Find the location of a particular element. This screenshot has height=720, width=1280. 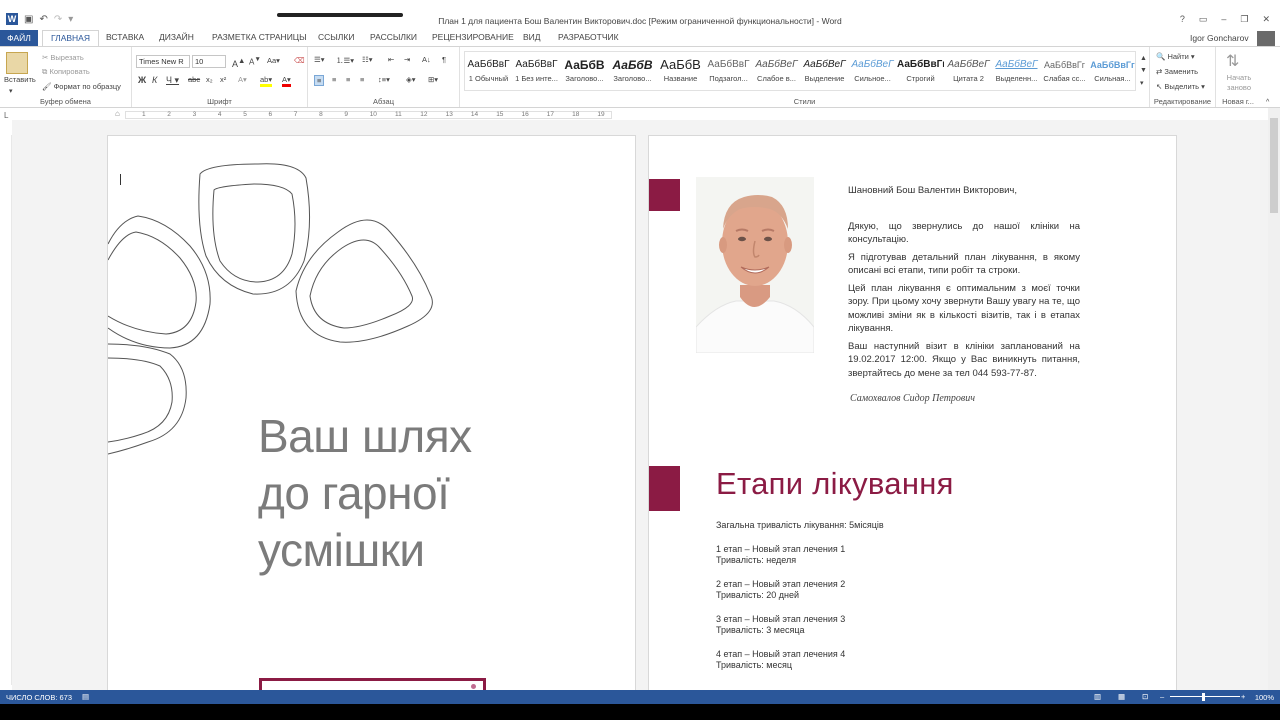

read-mode-icon: ▥ is located at coordinates (1097, 696).